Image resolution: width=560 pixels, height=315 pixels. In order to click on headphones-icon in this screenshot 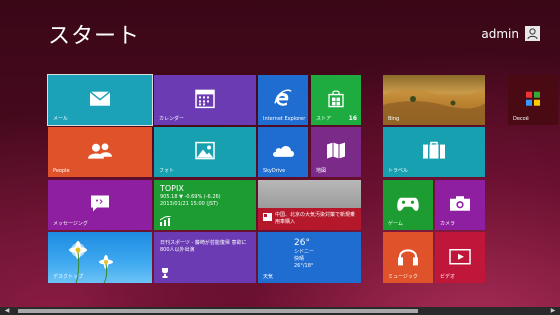, I will do `click(408, 256)`.